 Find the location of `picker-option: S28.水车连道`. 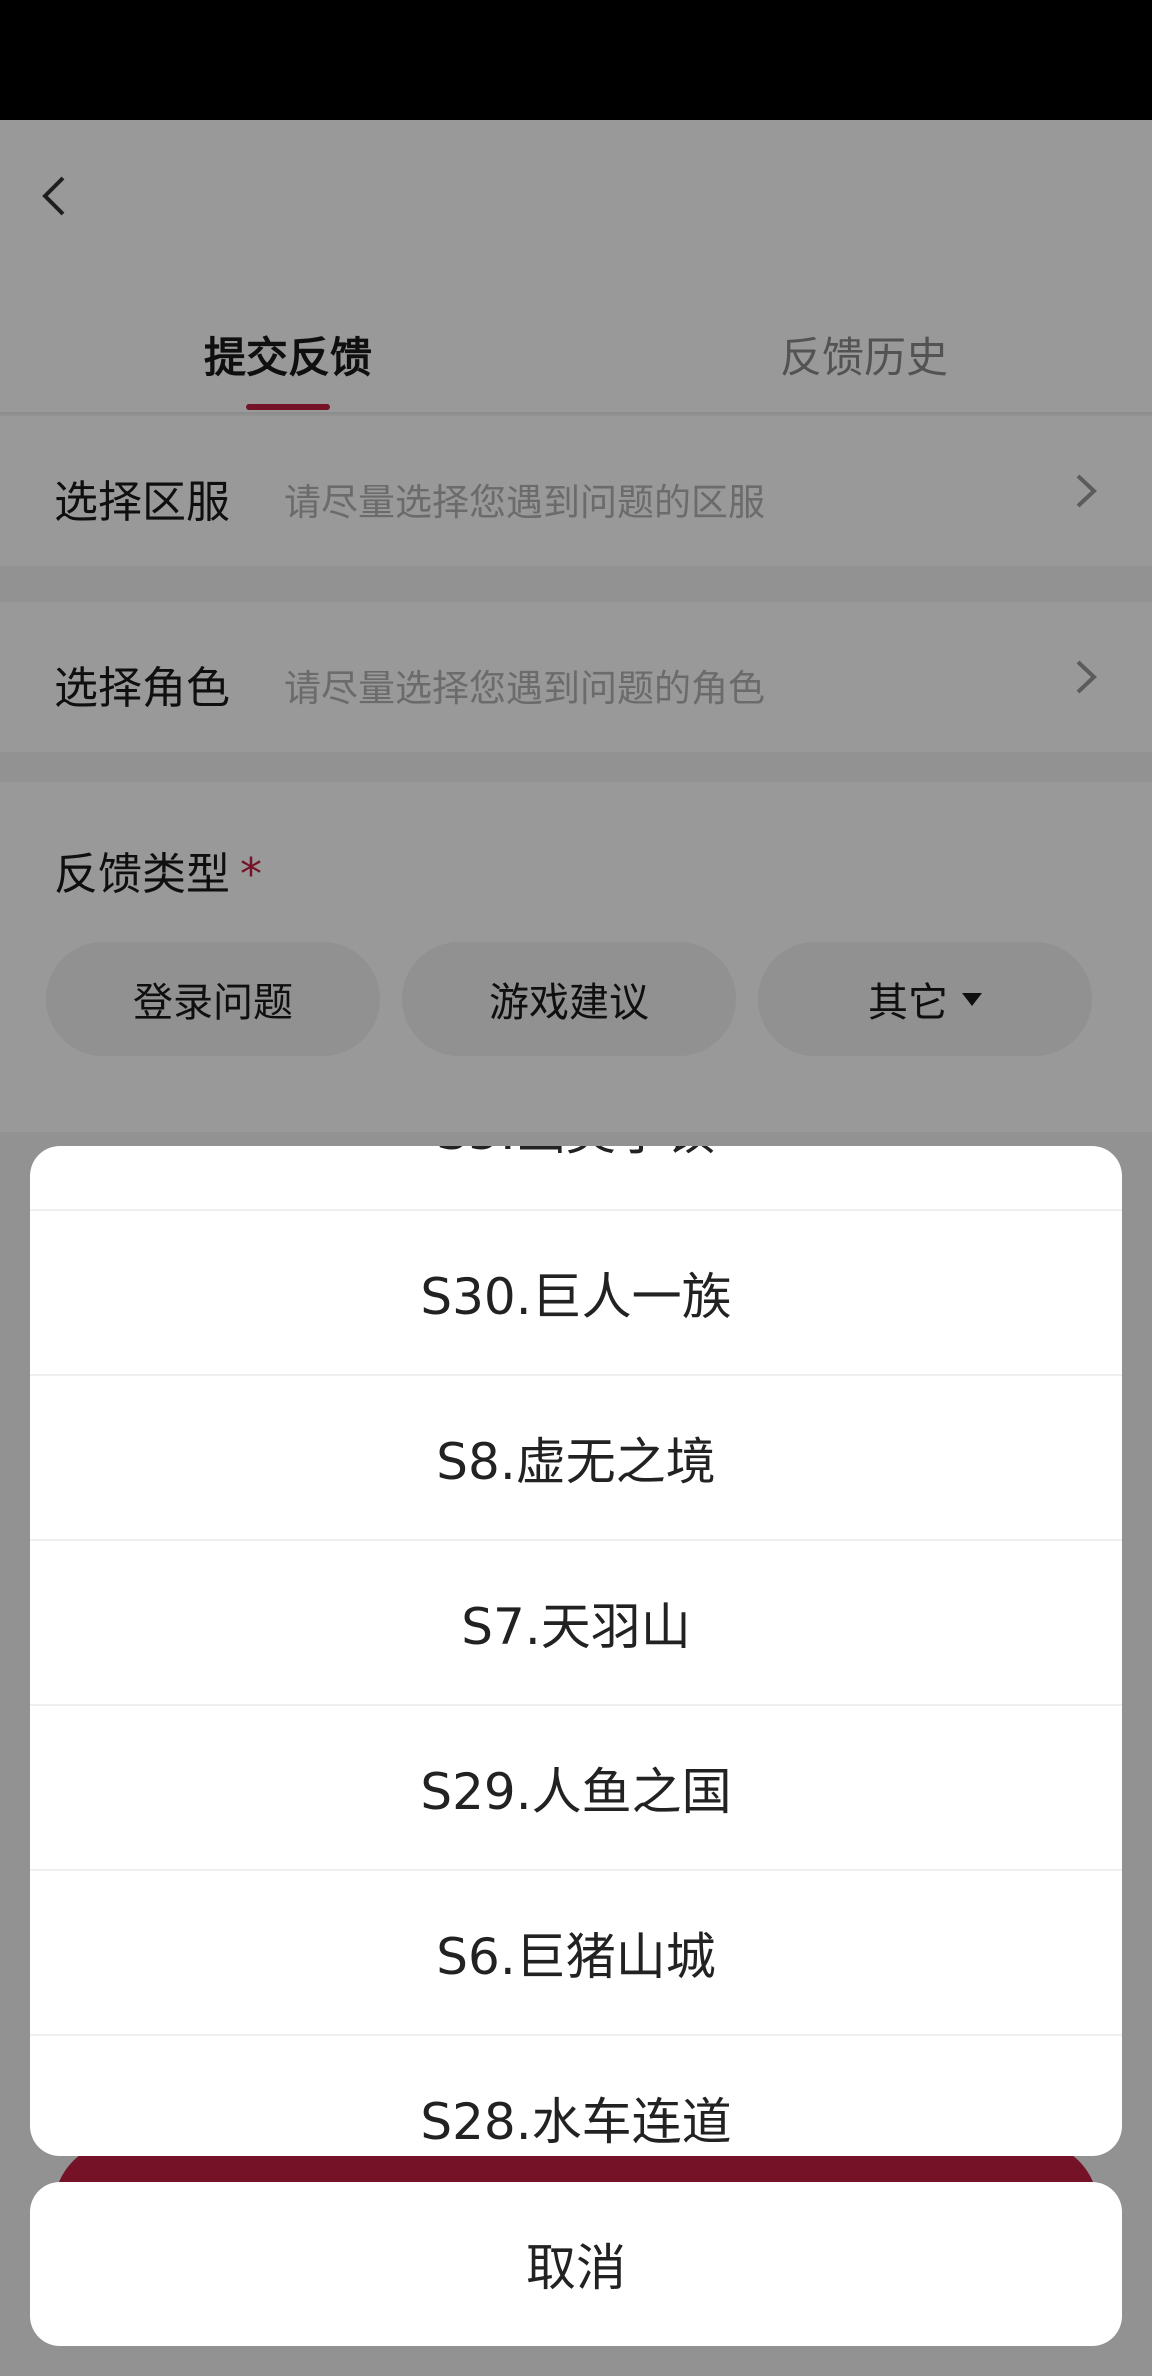

picker-option: S28.水车连道 is located at coordinates (576, 2096).